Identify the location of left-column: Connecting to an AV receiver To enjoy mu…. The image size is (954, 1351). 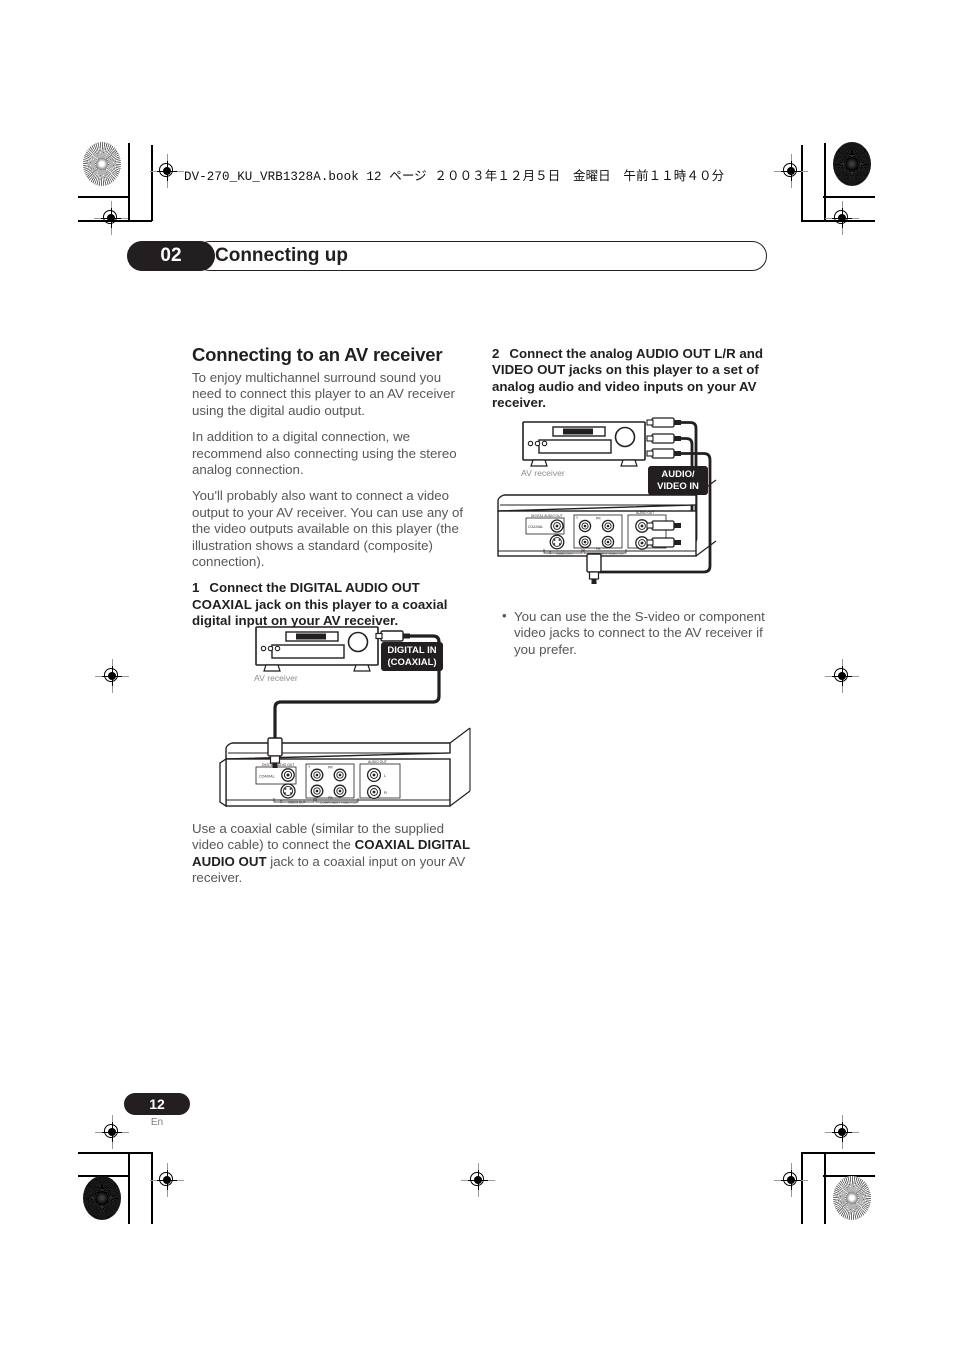
(331, 490).